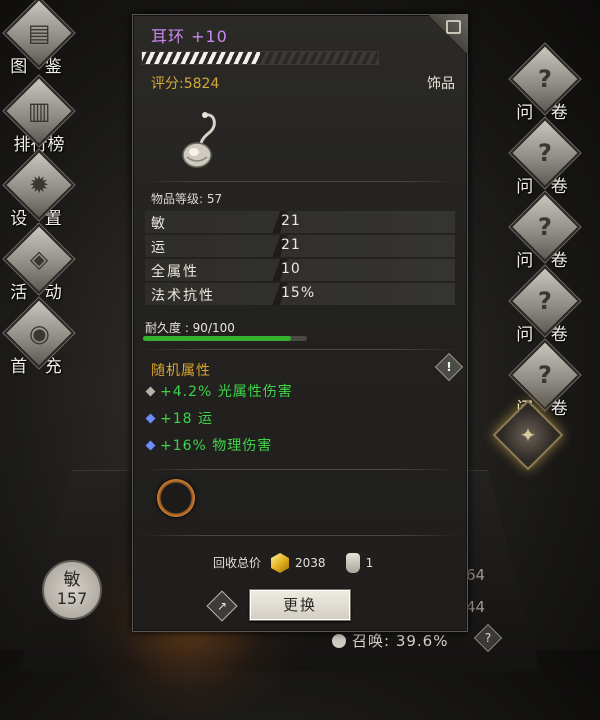 This screenshot has width=600, height=720. Describe the element at coordinates (441, 84) in the screenshot. I see `item-category: 饰品` at that location.